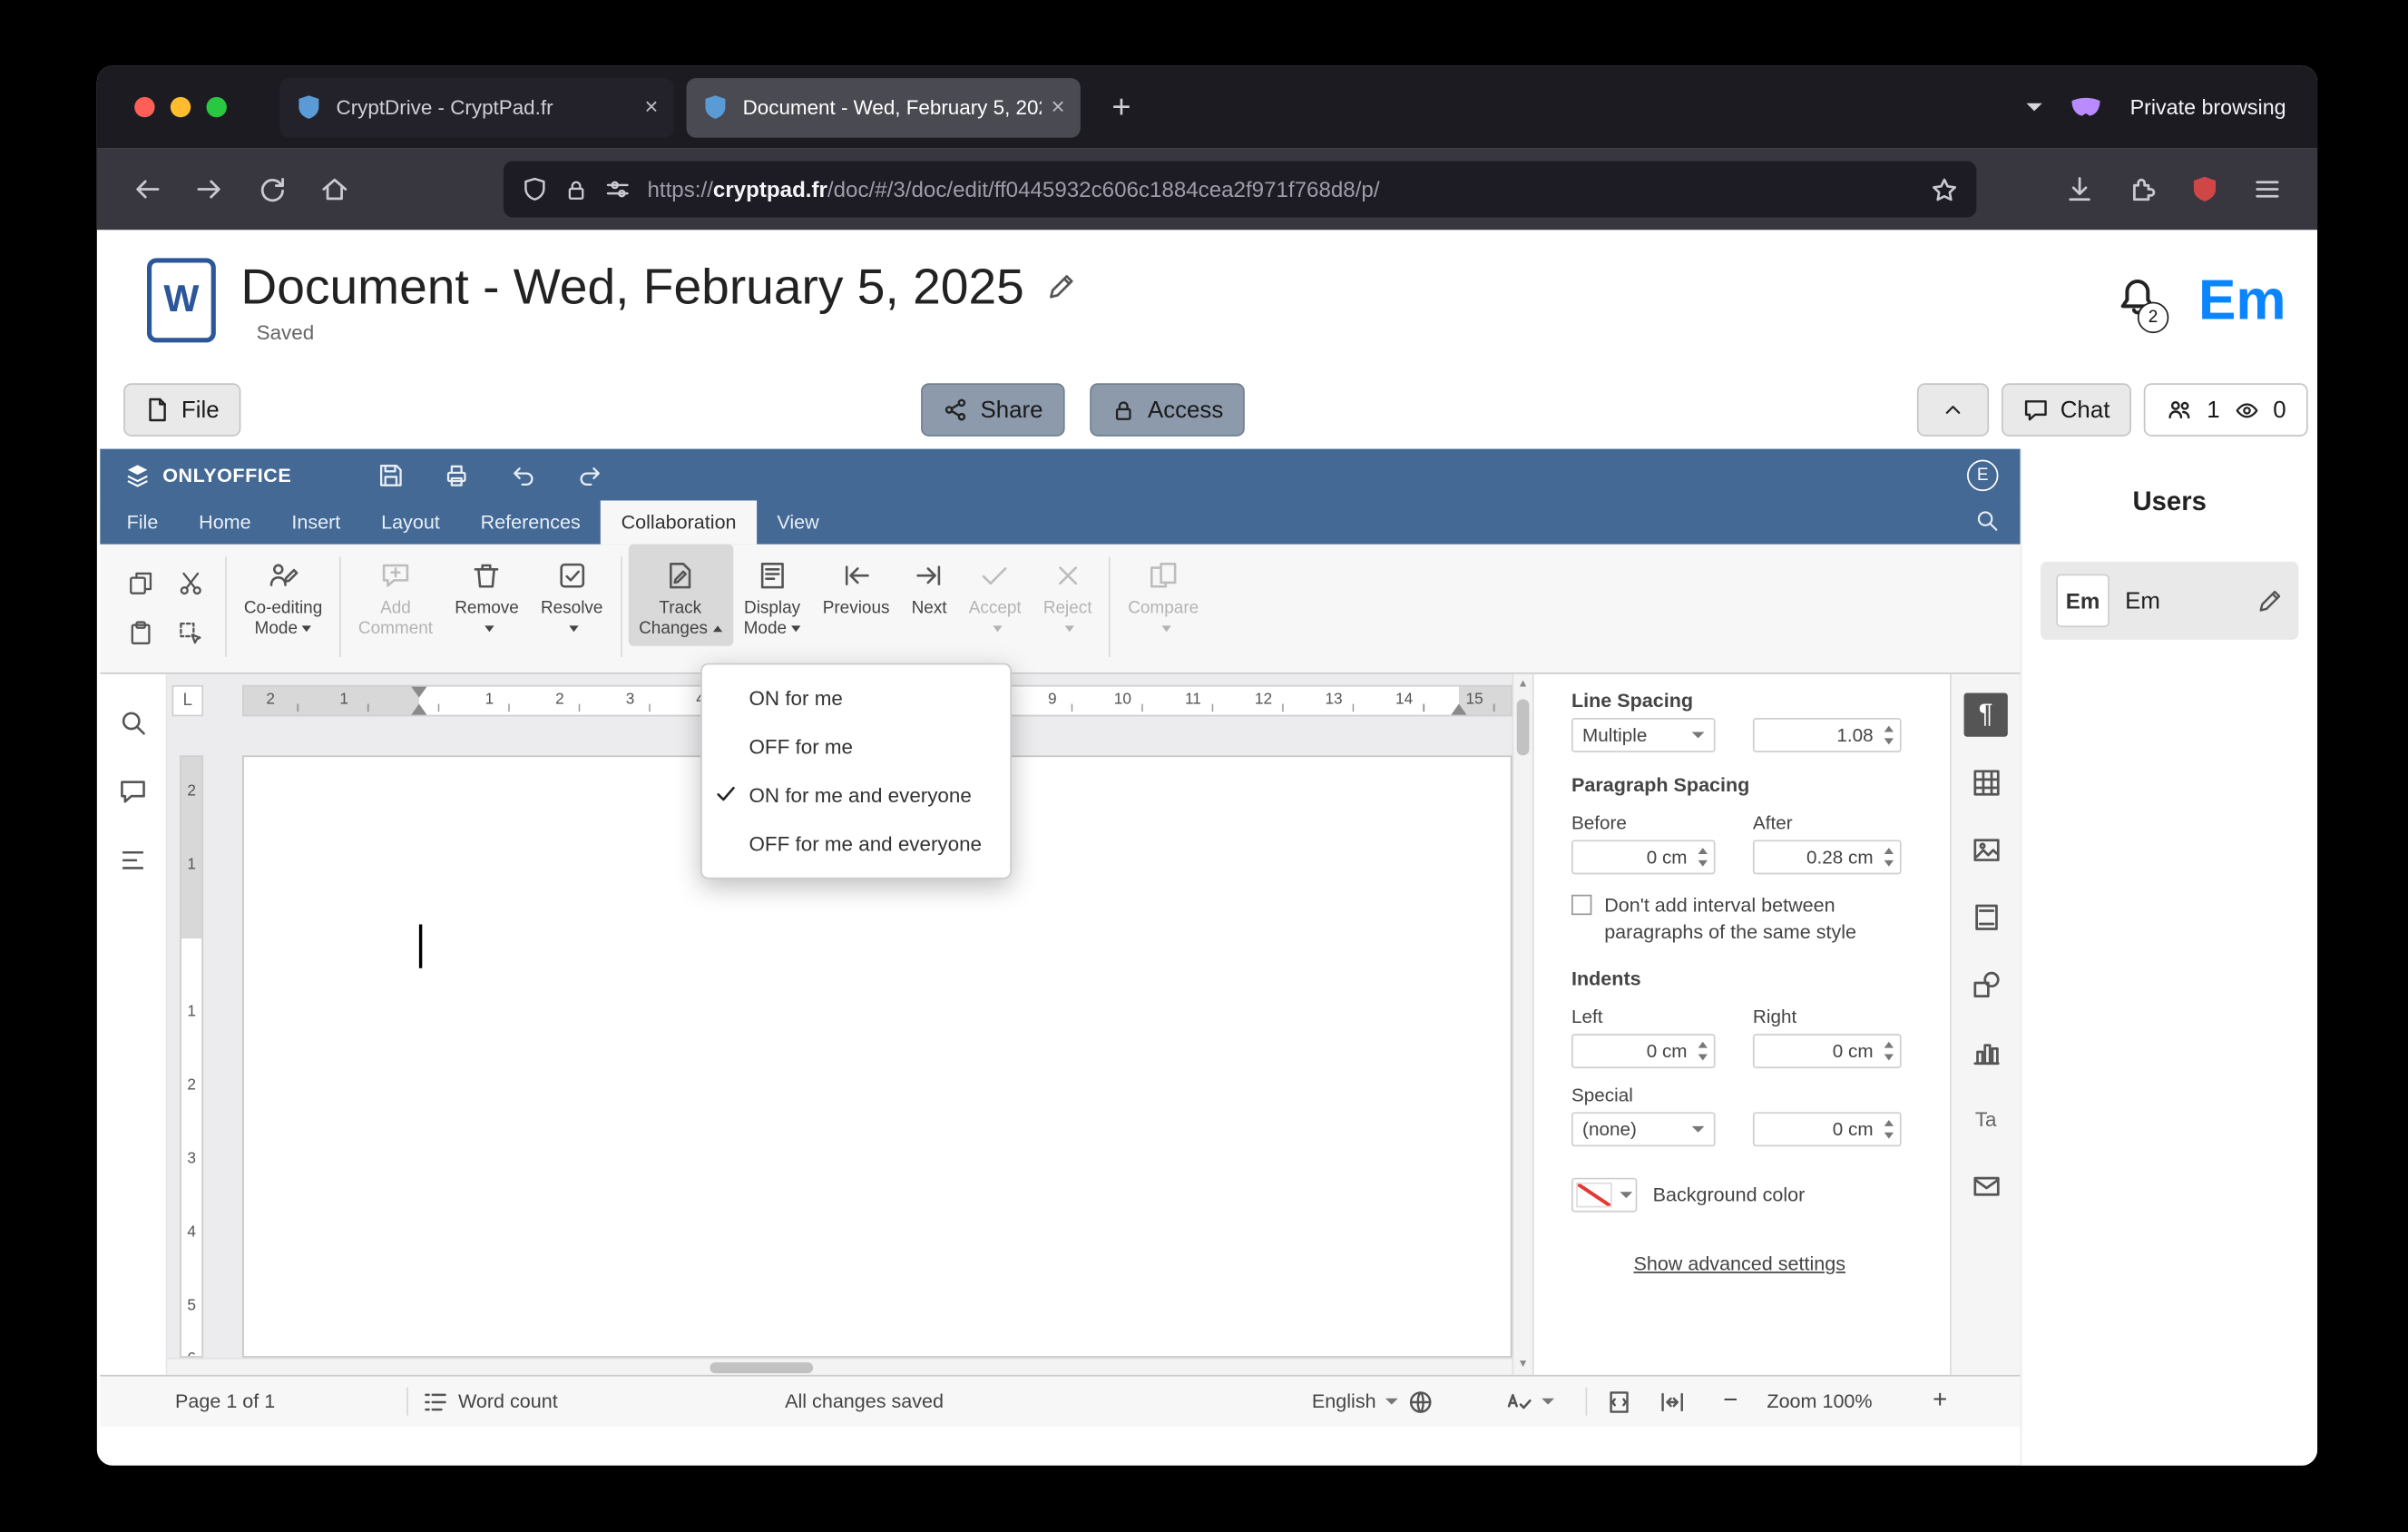 The height and width of the screenshot is (1532, 2408). I want to click on maximize-window-button, so click(217, 107).